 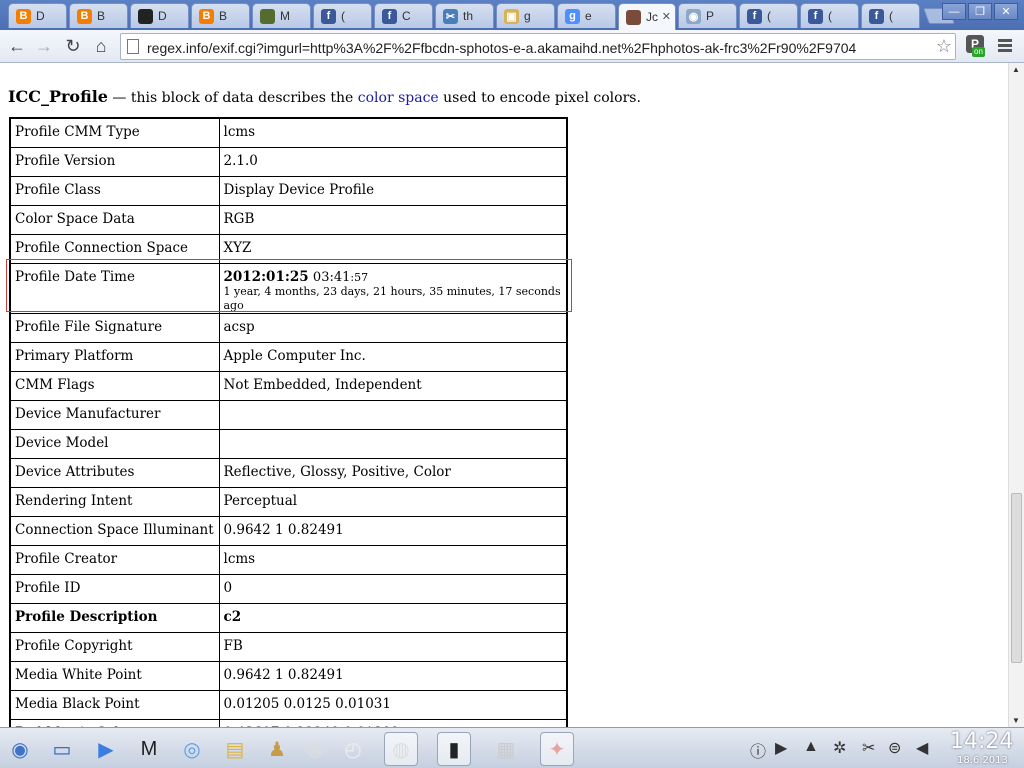 I want to click on row-key: CMM Flags, so click(x=114, y=385).